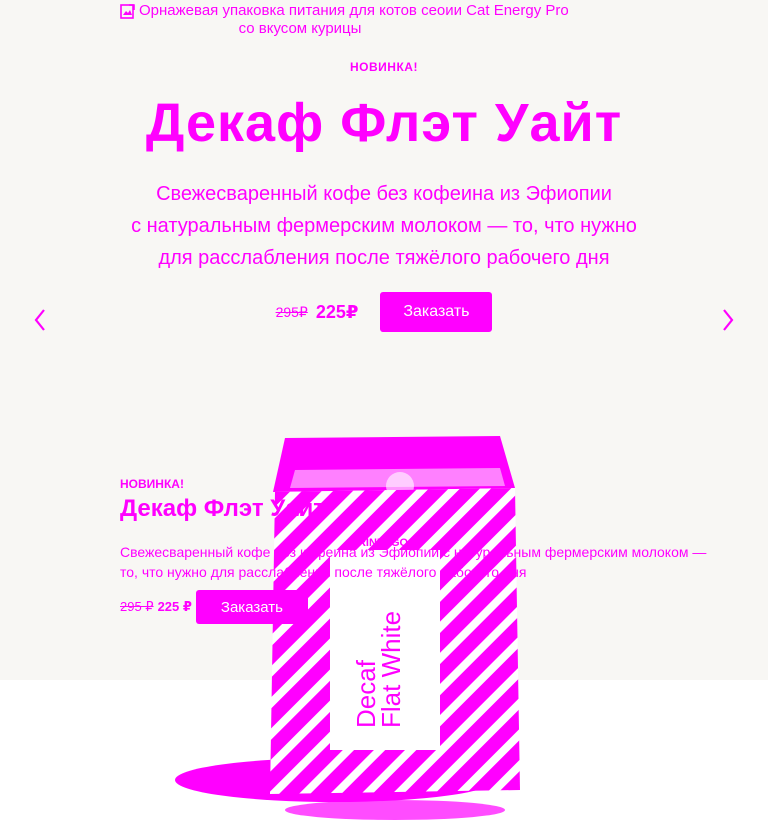 This screenshot has height=828, width=768. I want to click on slide-title: Декаф Флэт Уайт, so click(384, 123).